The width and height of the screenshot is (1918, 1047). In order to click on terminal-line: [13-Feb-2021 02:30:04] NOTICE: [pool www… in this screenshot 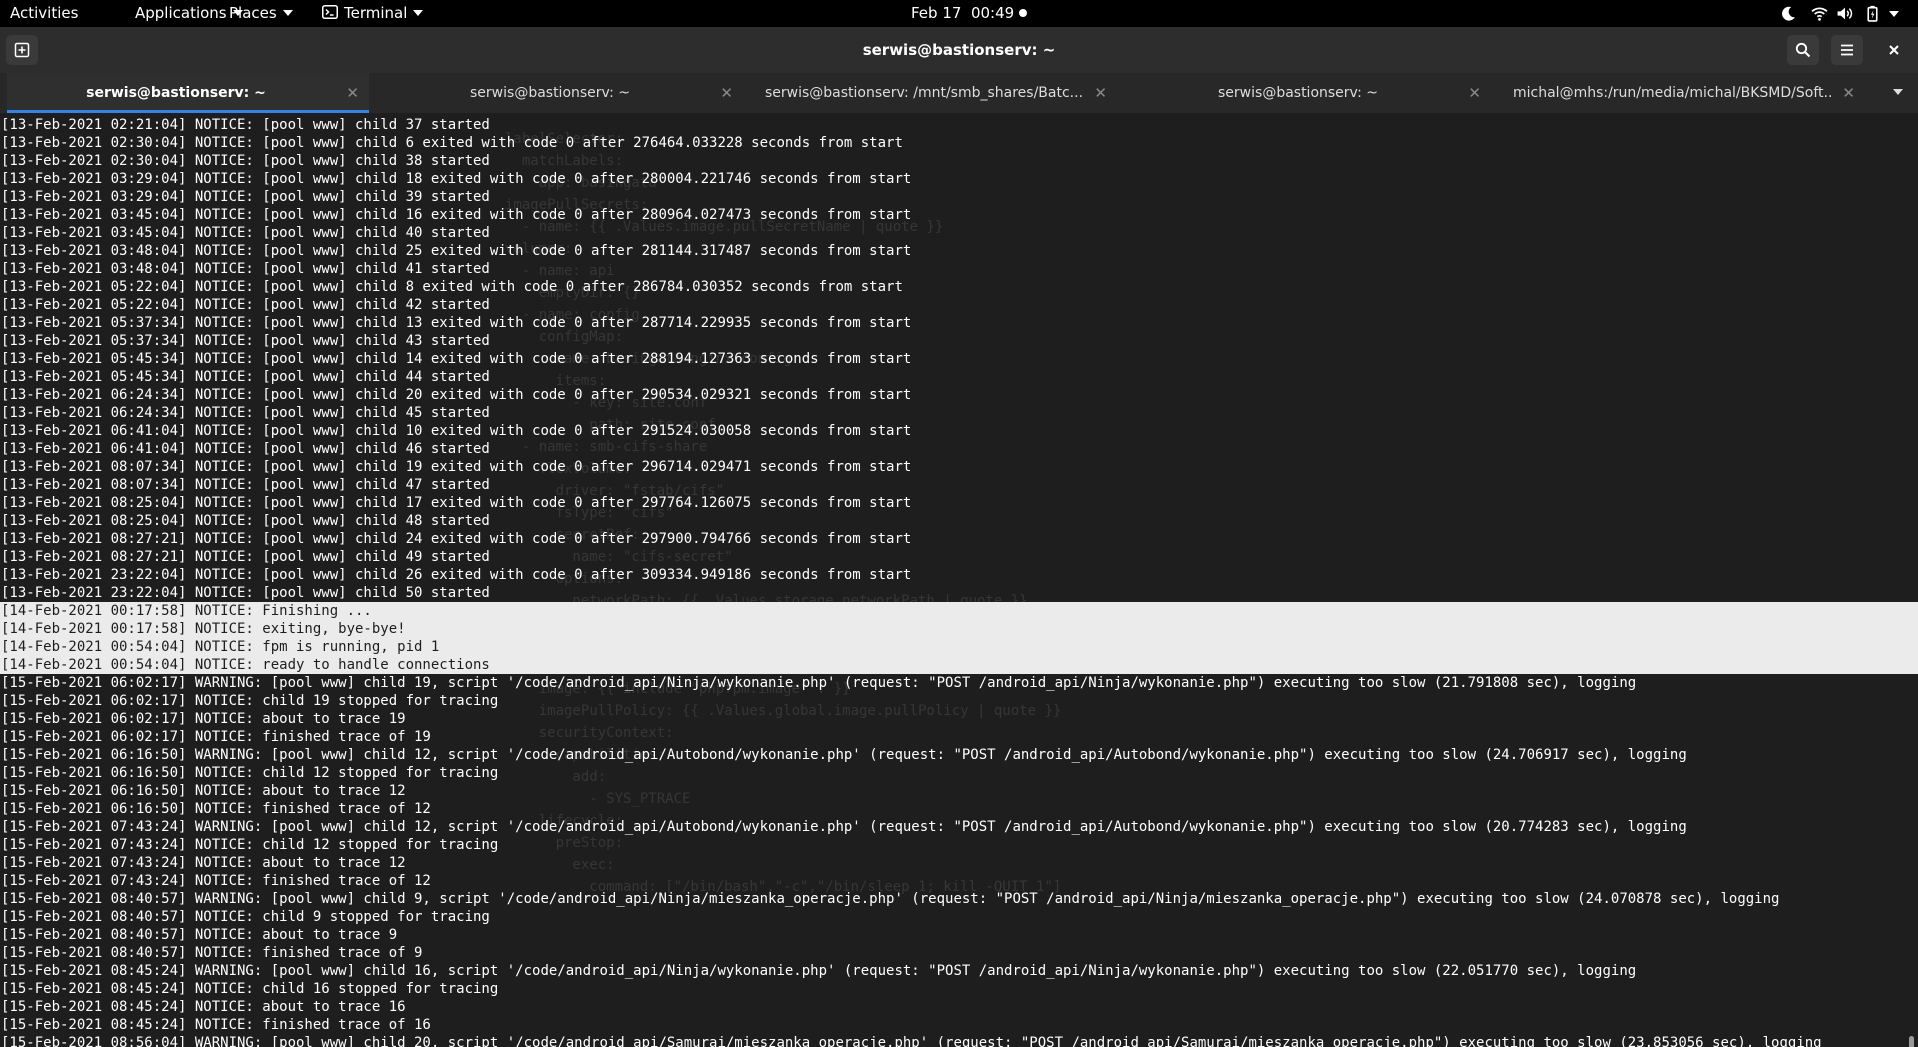, I will do `click(452, 143)`.